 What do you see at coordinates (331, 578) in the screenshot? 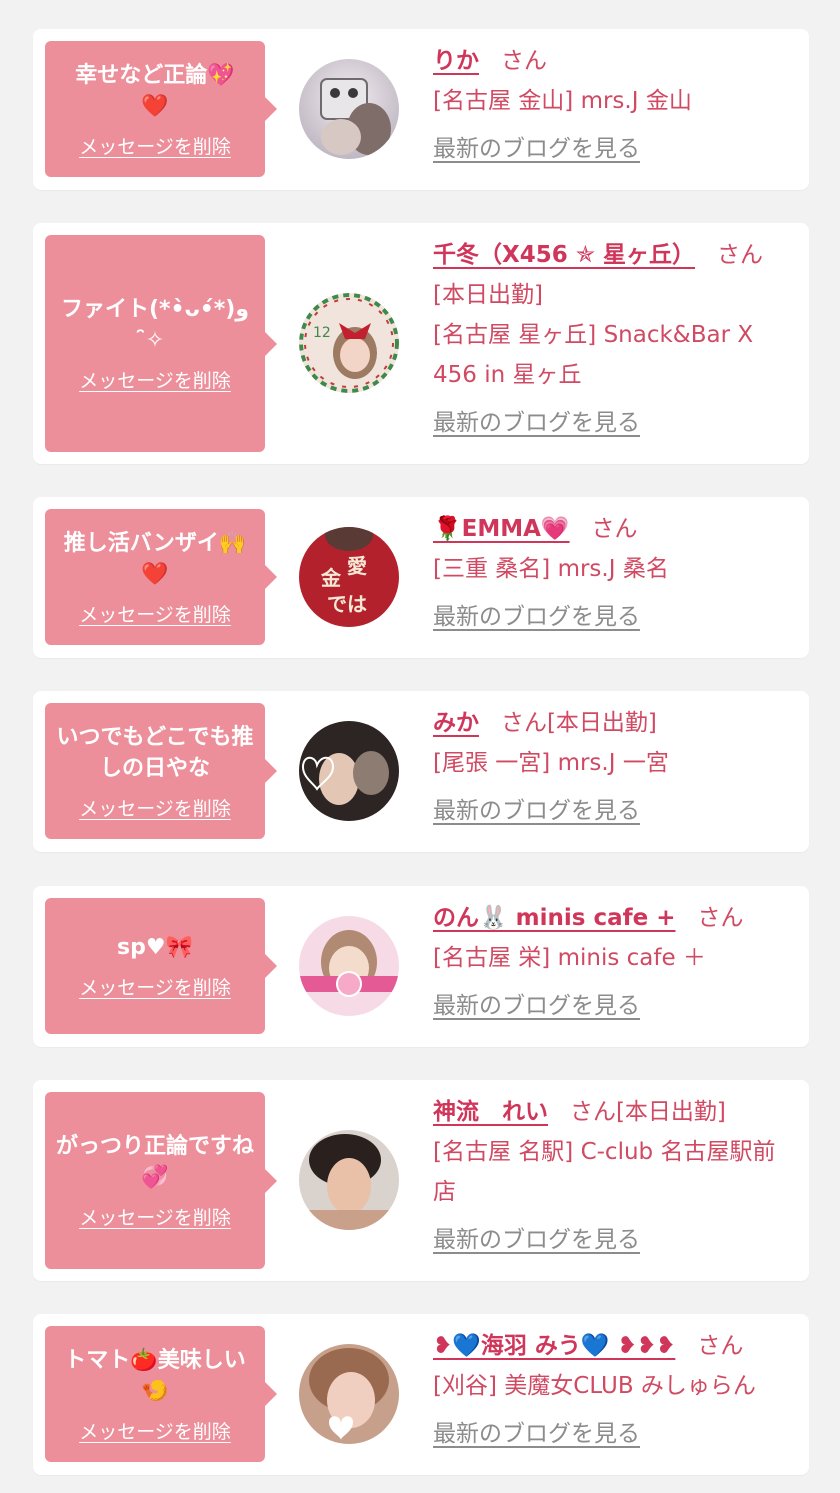
I see `svg-text: 金` at bounding box center [331, 578].